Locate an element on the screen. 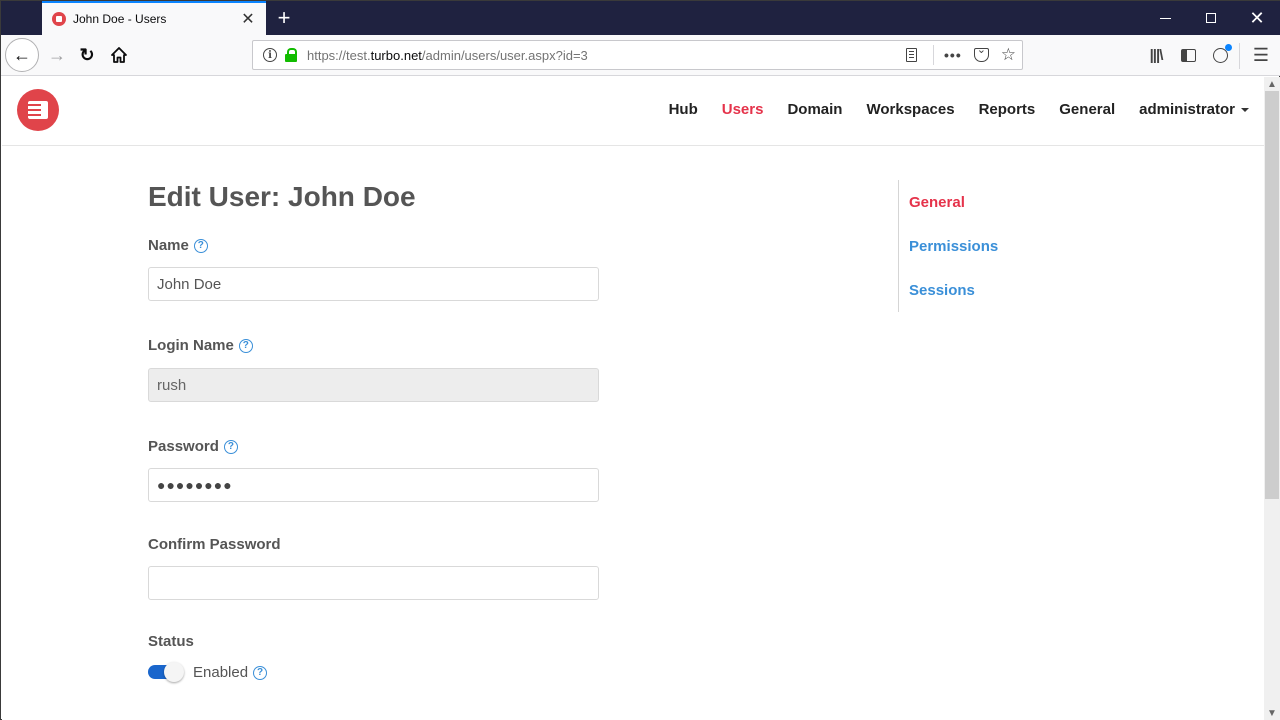 The height and width of the screenshot is (720, 1280). logo-icon is located at coordinates (38, 110).